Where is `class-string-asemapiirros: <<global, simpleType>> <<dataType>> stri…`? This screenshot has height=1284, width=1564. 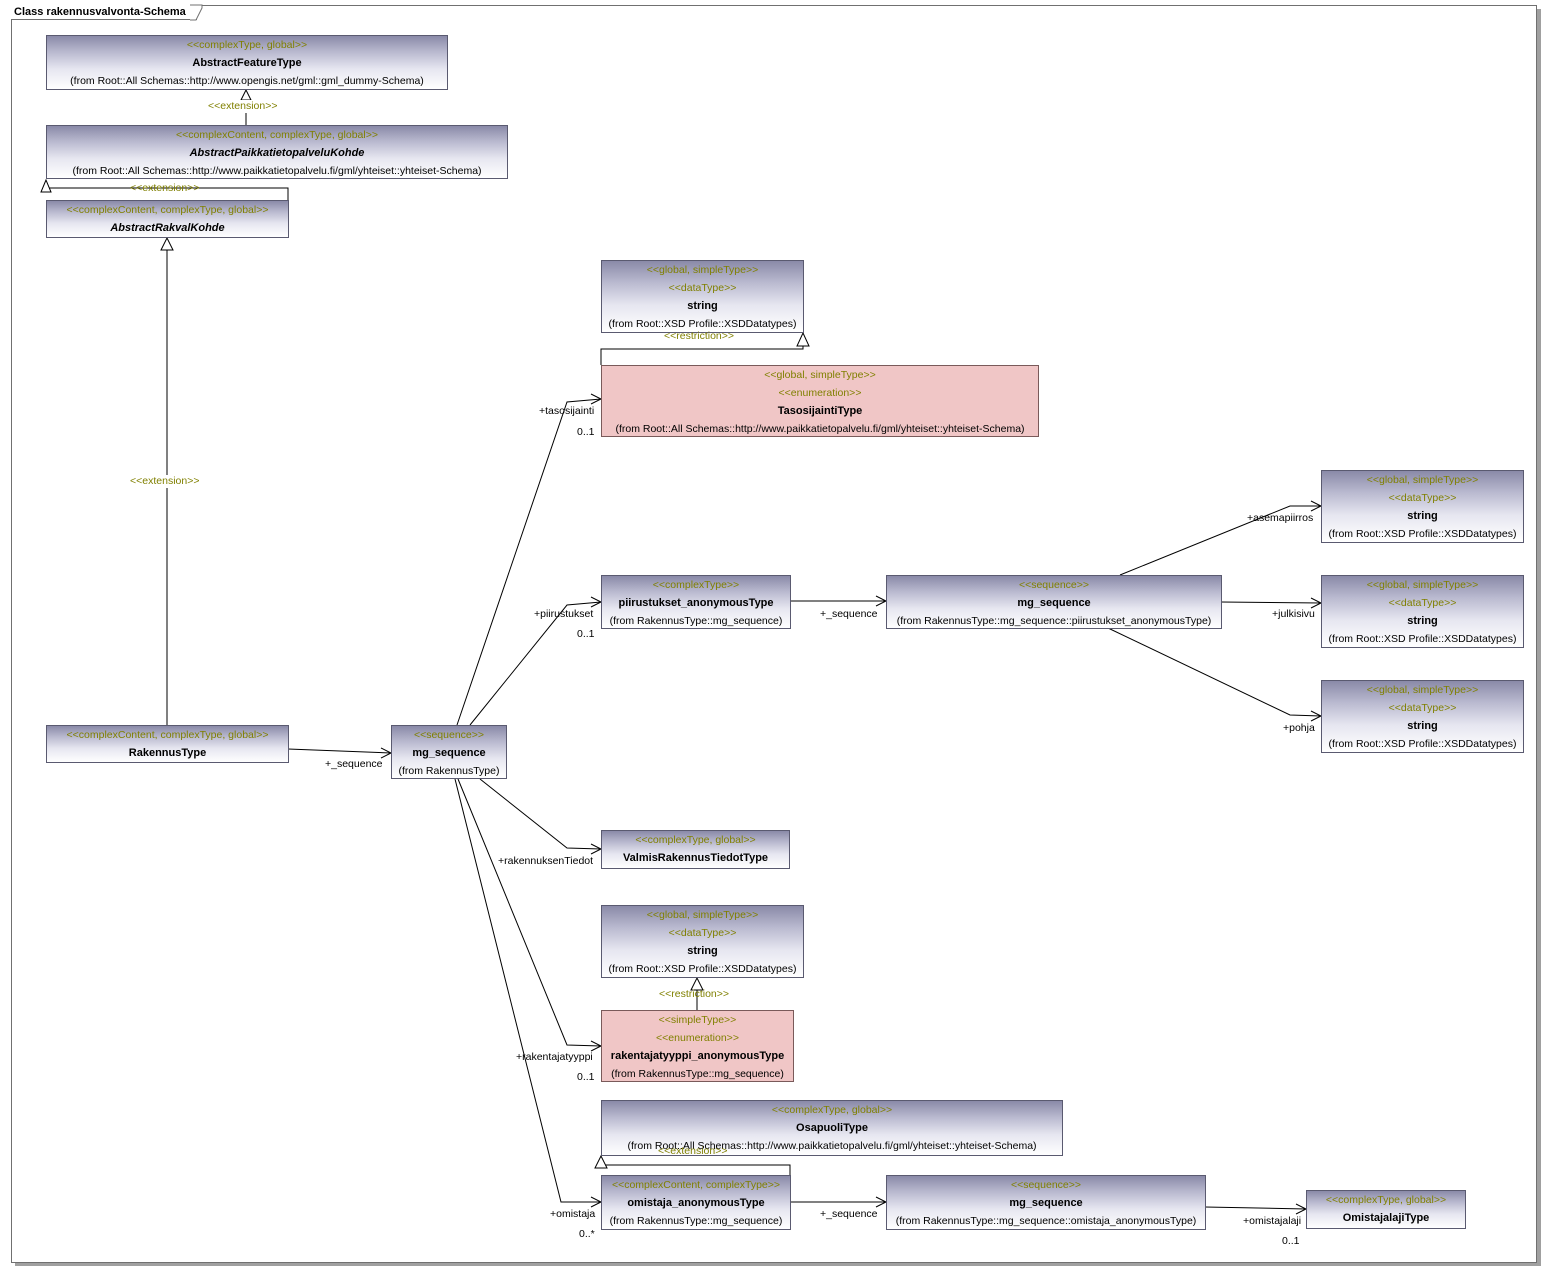
class-string-asemapiirros: <<global, simpleType>> <<dataType>> stri… is located at coordinates (1422, 506).